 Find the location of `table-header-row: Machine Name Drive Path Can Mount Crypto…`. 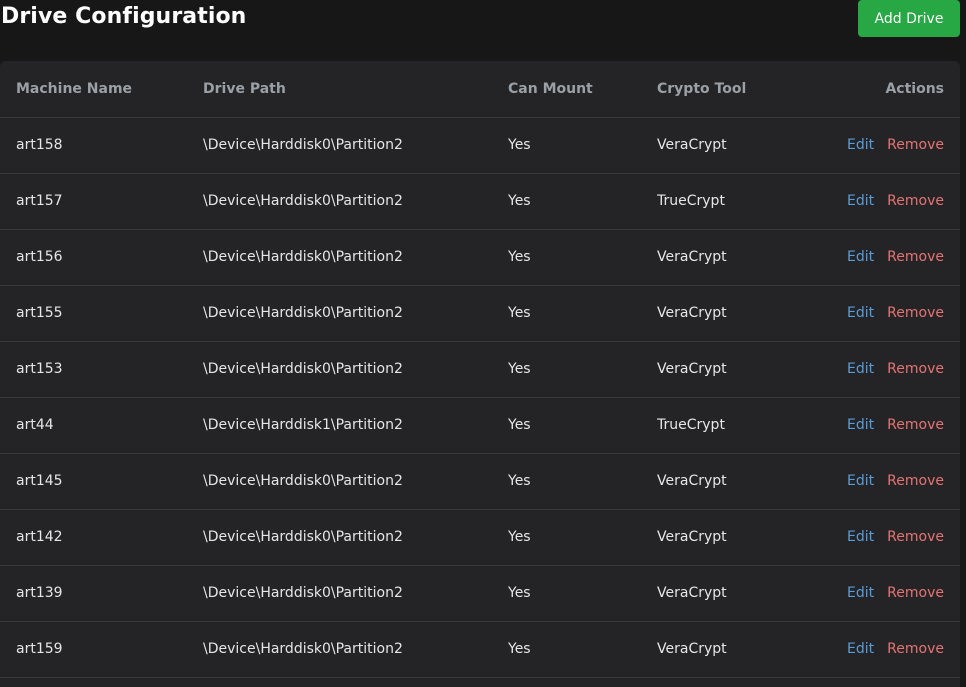

table-header-row: Machine Name Drive Path Can Mount Crypto… is located at coordinates (480, 89).